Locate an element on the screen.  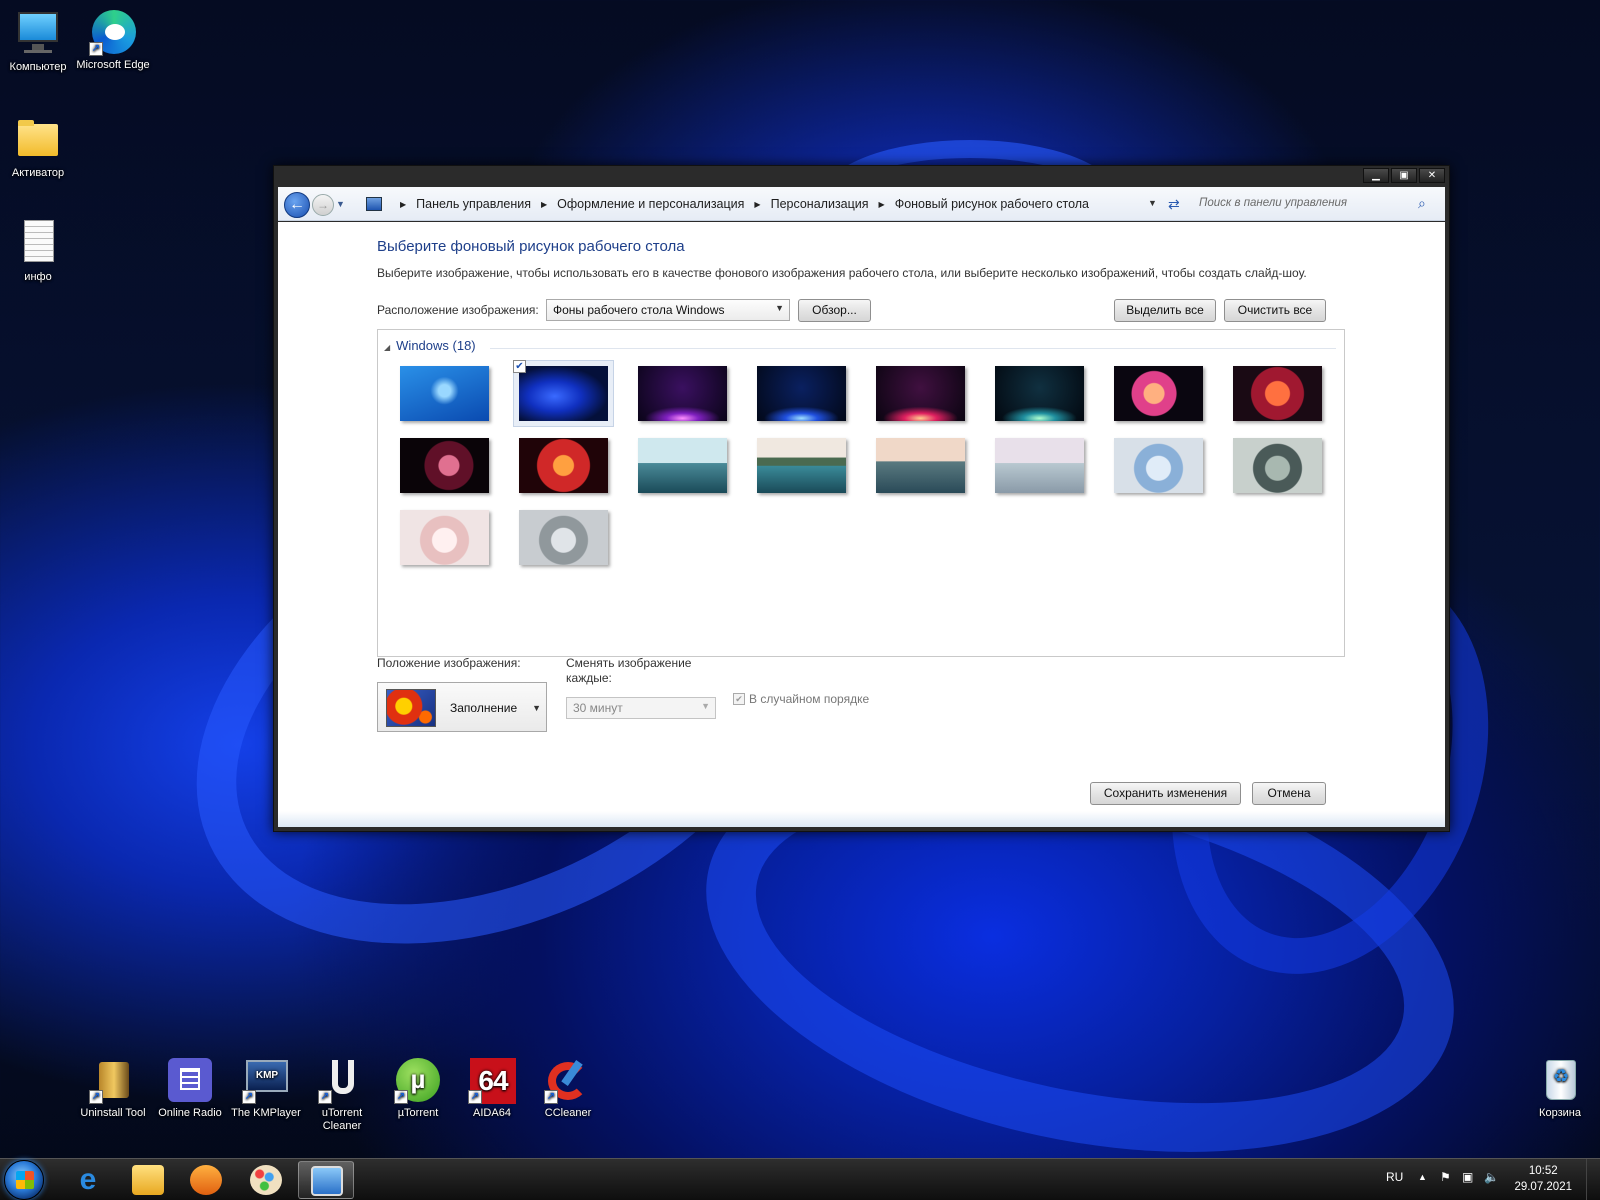
taskbar-ie: e is located at coordinates (88, 1180).